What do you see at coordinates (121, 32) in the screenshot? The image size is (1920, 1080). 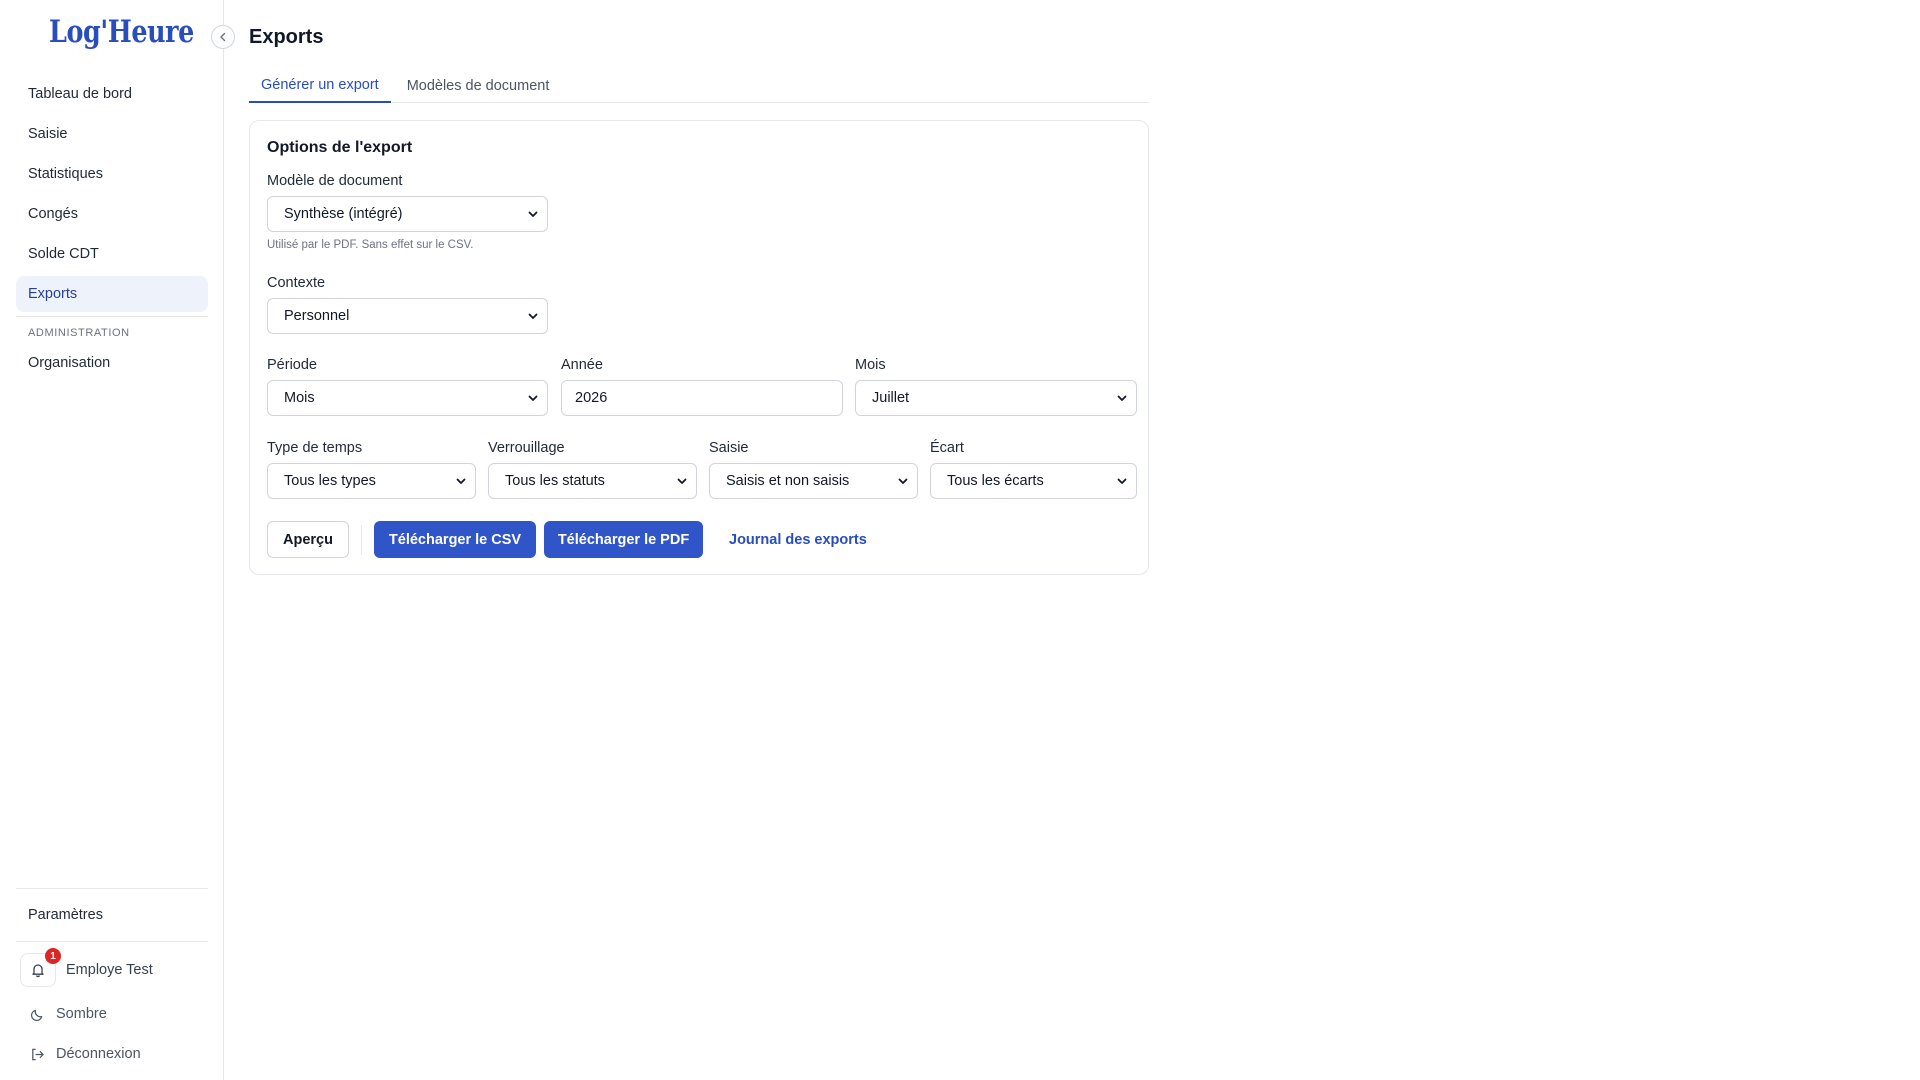 I see `app-logo: Log'Heure` at bounding box center [121, 32].